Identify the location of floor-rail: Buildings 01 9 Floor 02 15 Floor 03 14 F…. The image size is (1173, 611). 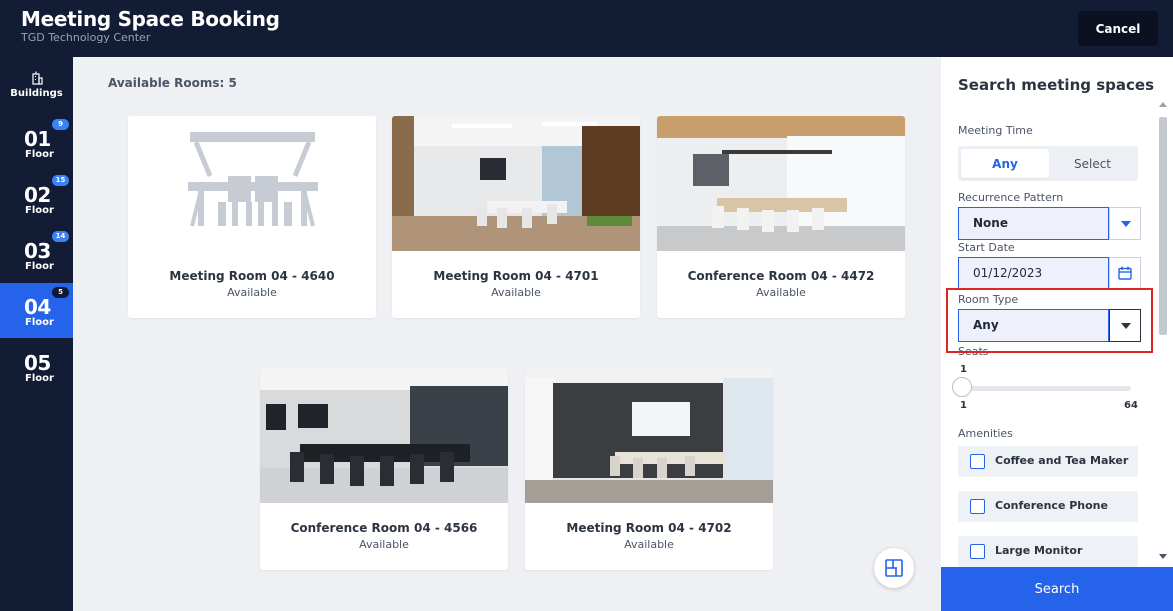
(36, 334).